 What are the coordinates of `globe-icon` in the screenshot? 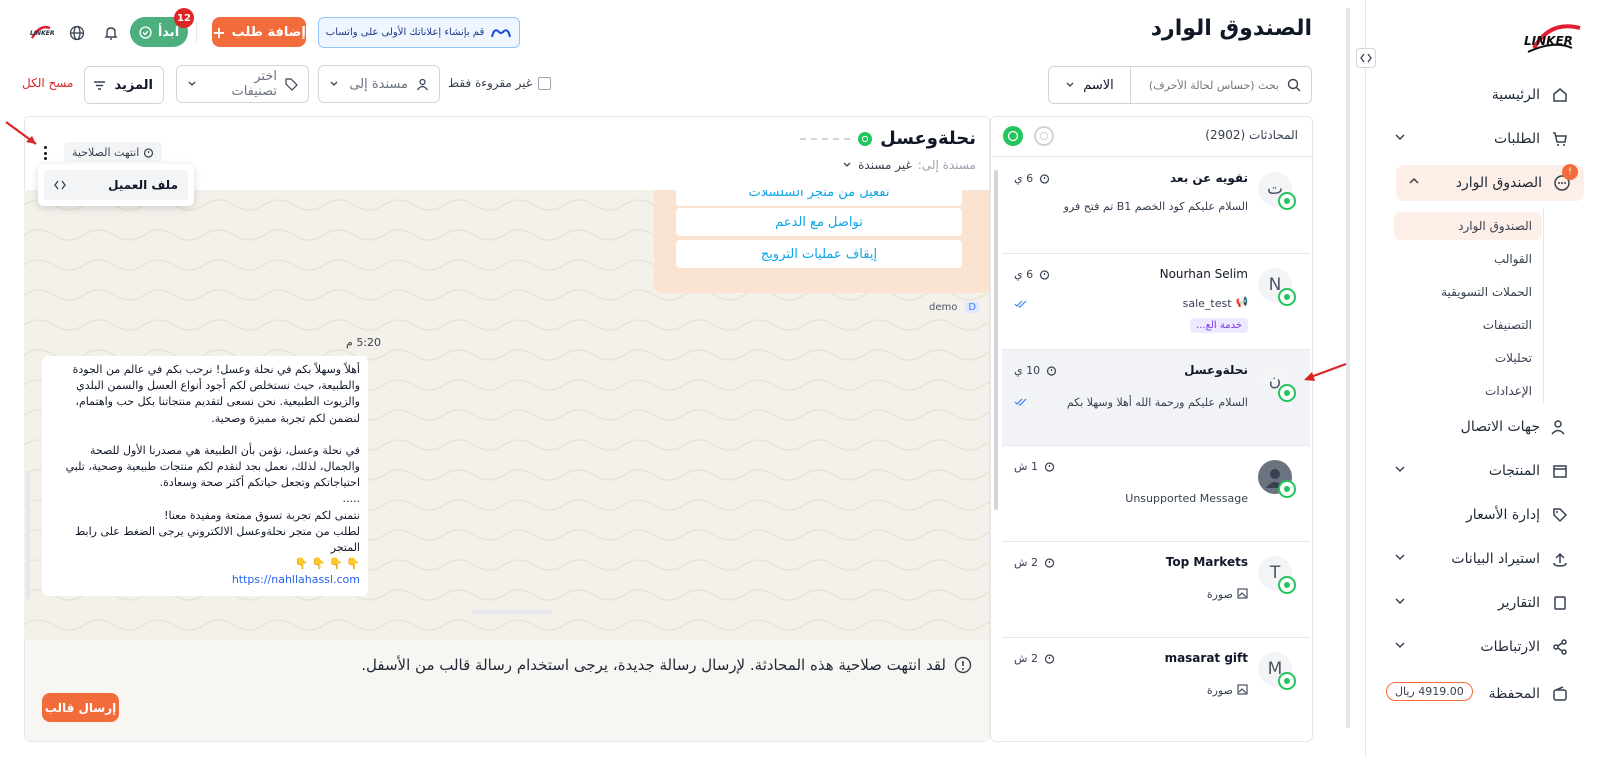 It's located at (77, 33).